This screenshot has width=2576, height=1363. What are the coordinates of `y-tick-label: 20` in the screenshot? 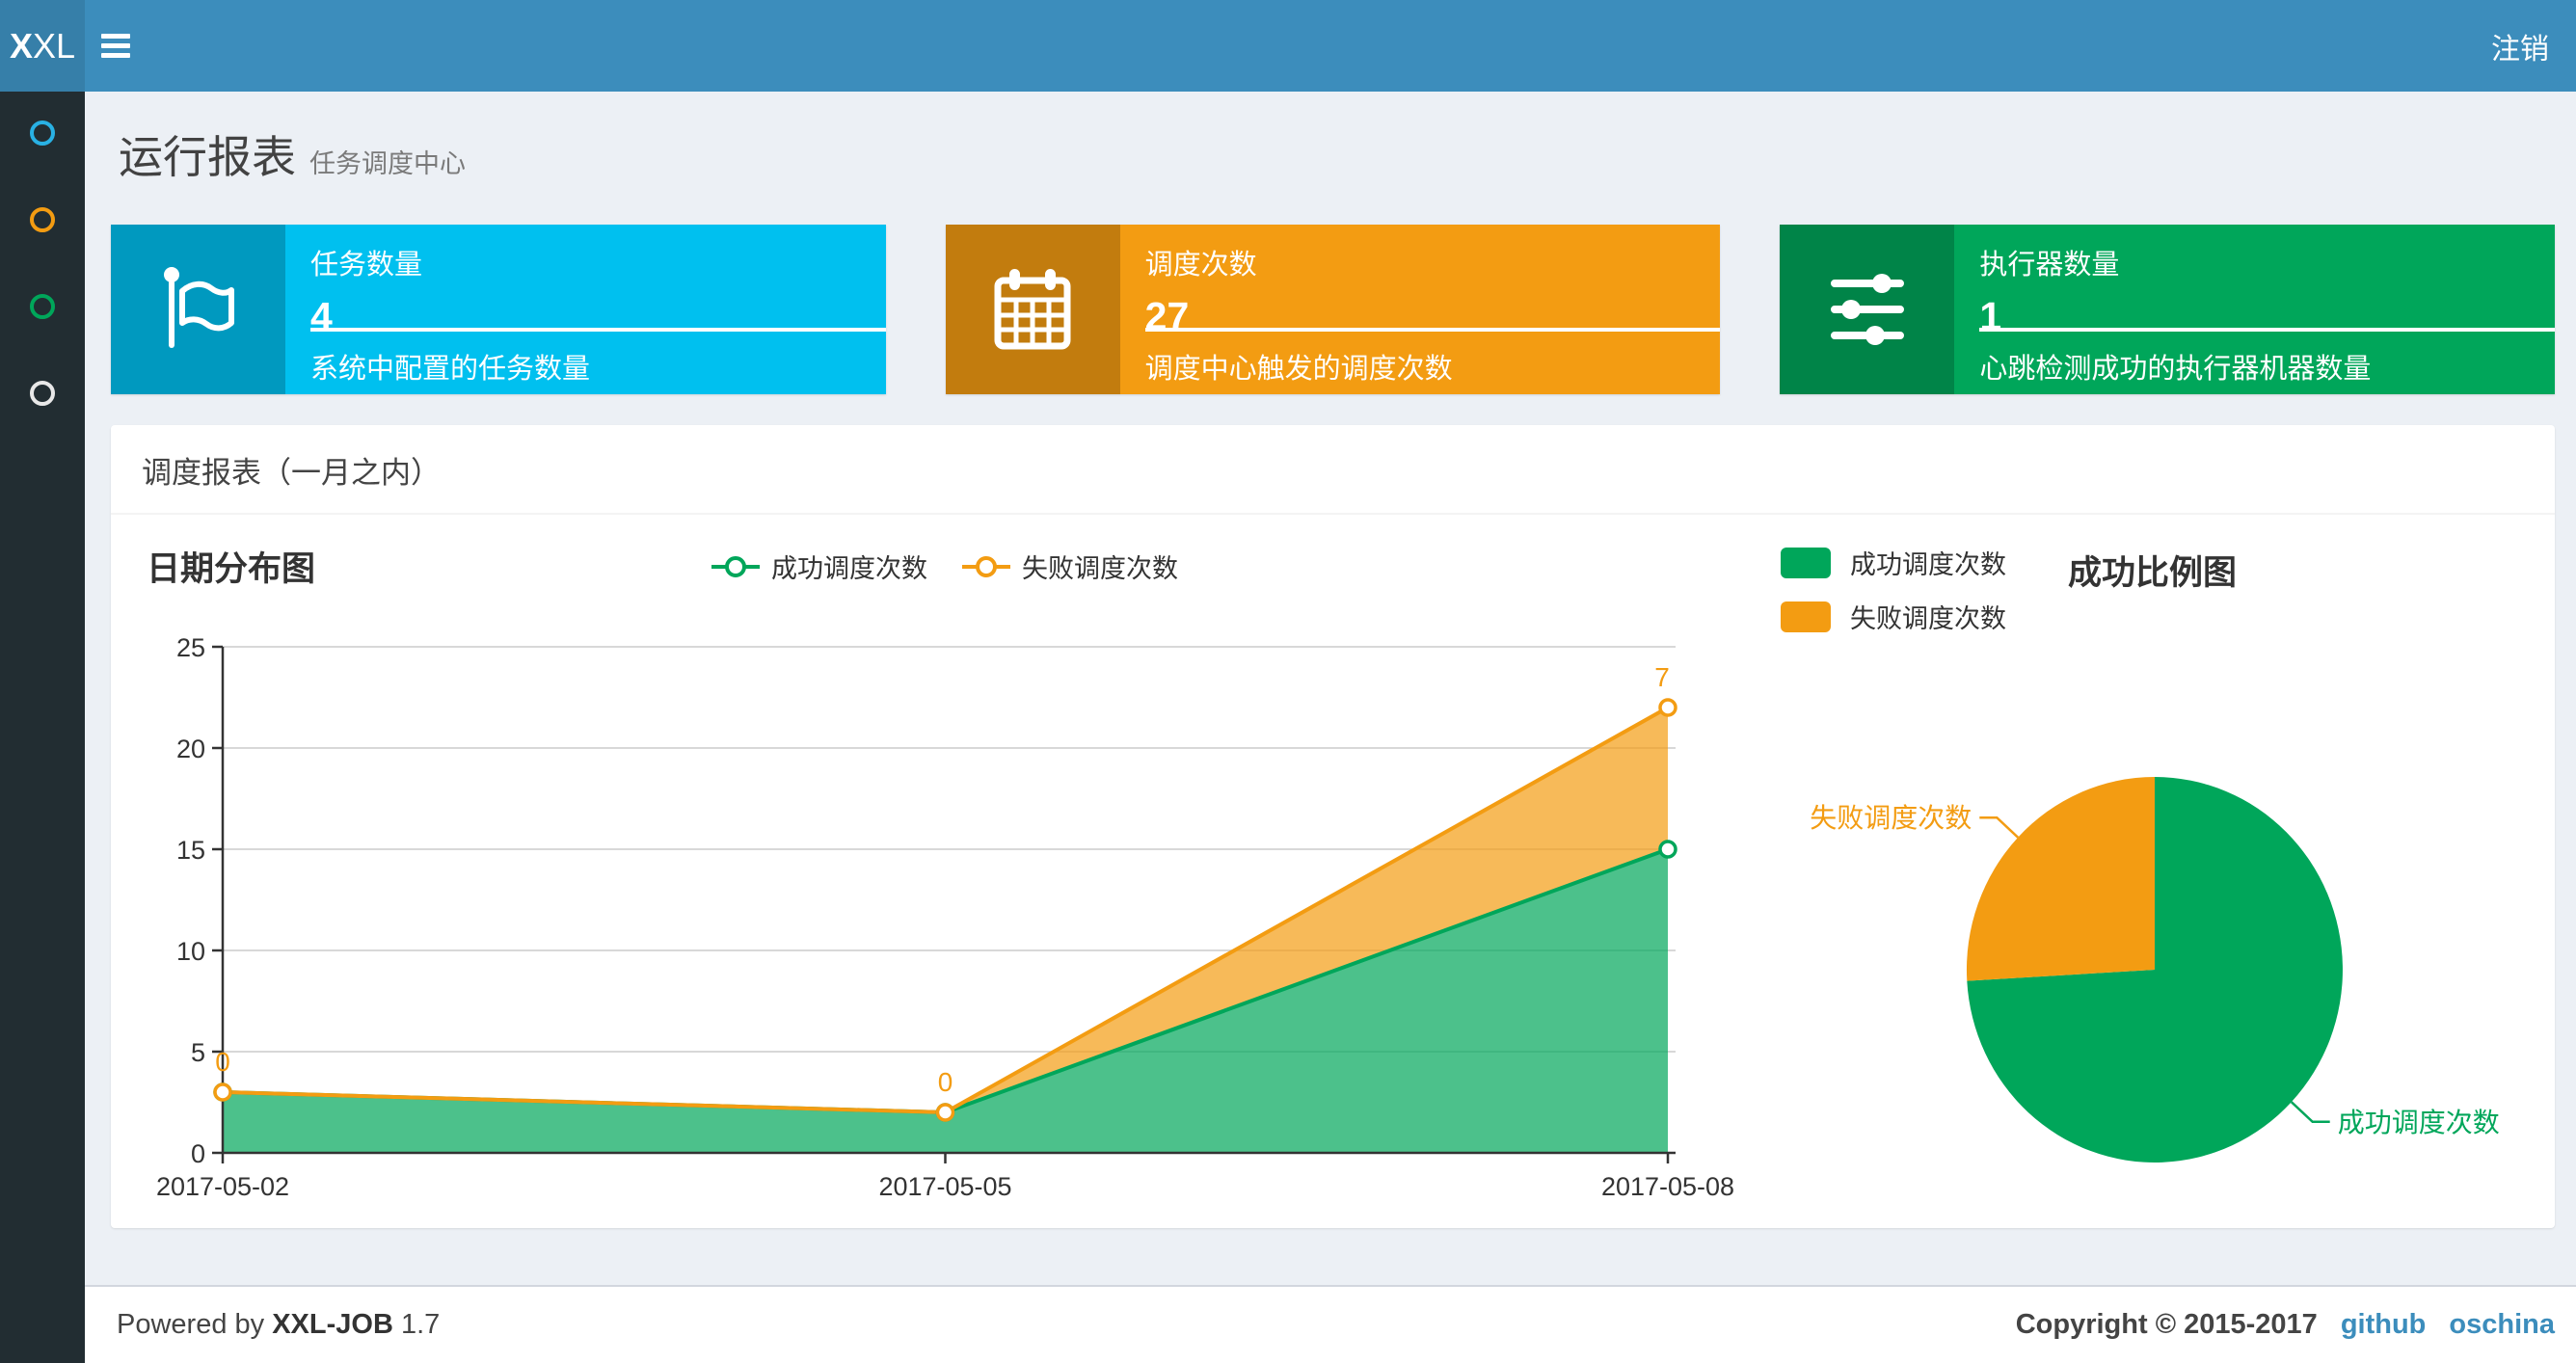 It's located at (191, 749).